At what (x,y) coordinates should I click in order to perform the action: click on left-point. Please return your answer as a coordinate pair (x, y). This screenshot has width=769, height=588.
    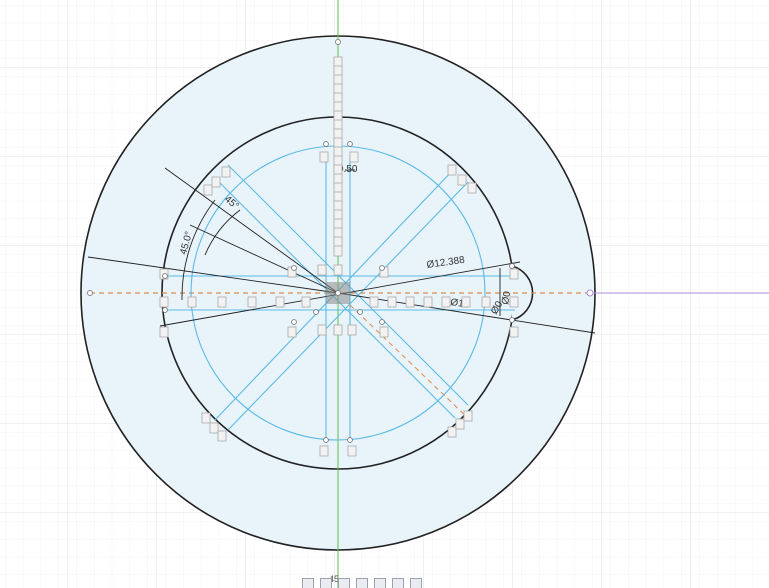
    Looking at the image, I should click on (90, 293).